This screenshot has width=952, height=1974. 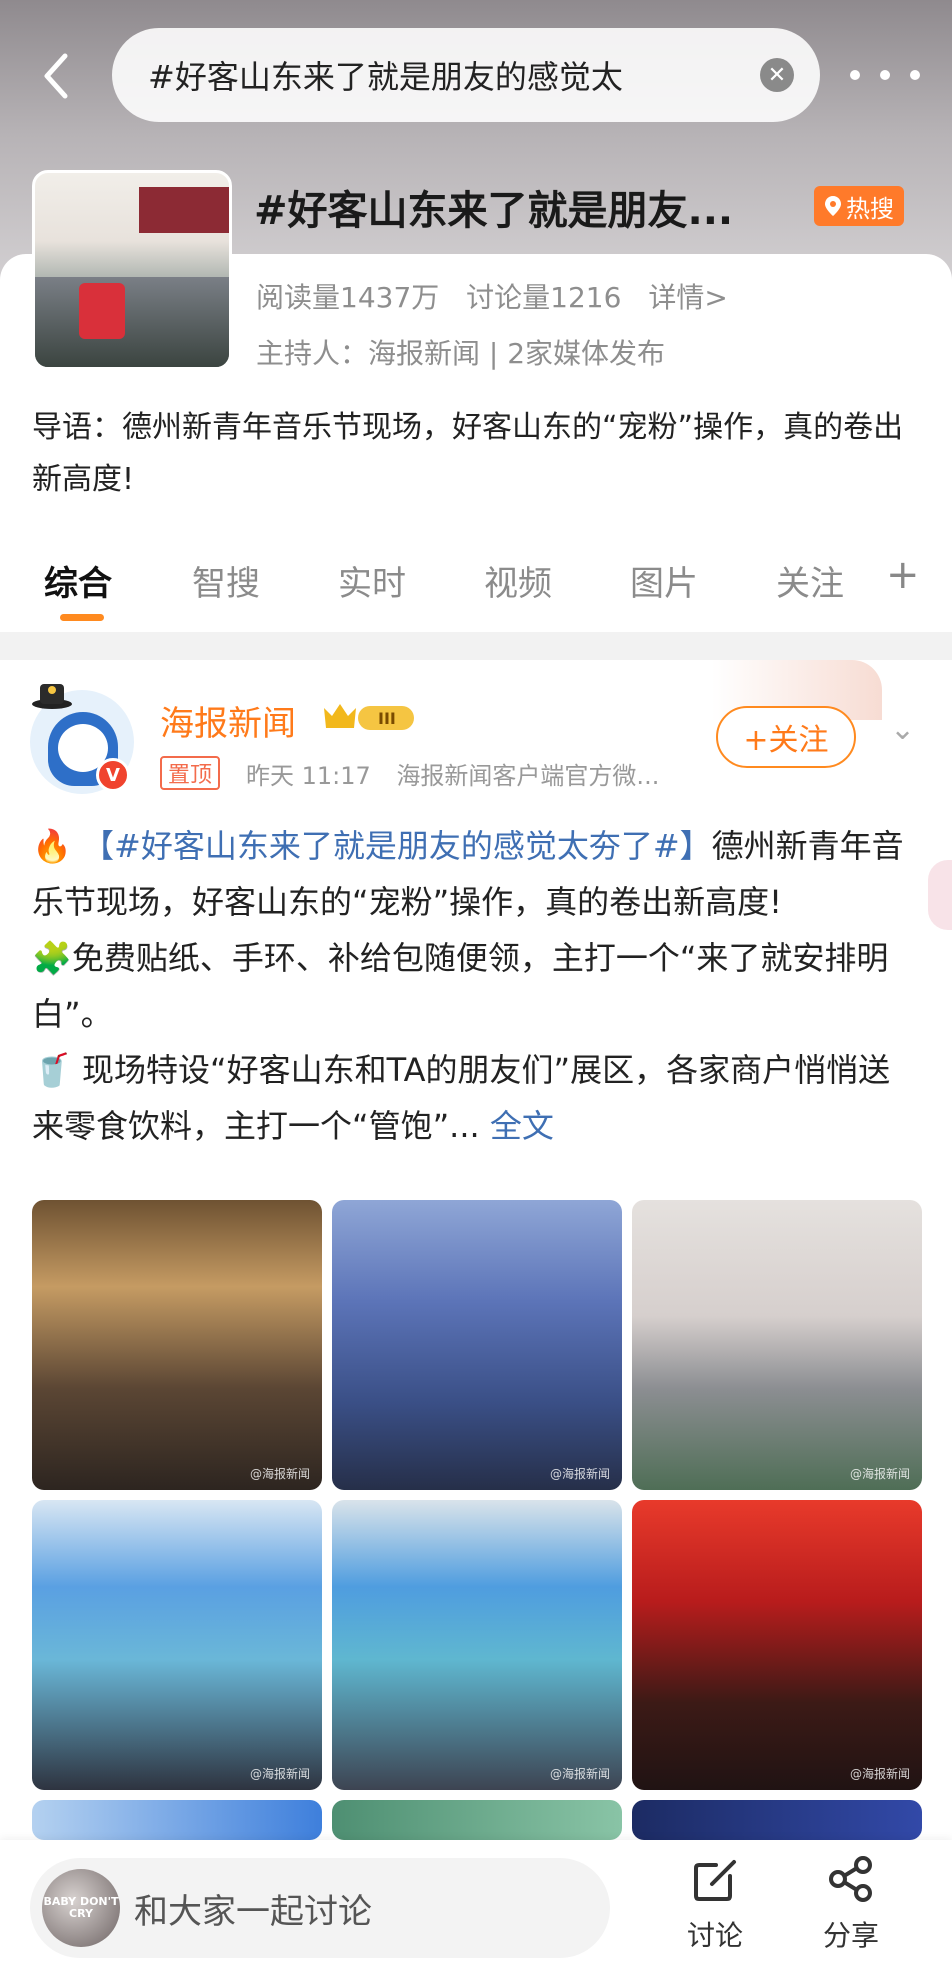 What do you see at coordinates (786, 737) in the screenshot?
I see `follow-button: +关注` at bounding box center [786, 737].